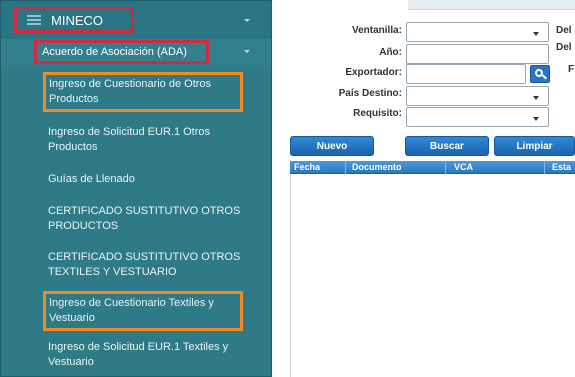 This screenshot has width=575, height=377. What do you see at coordinates (477, 117) in the screenshot?
I see `requisito-select` at bounding box center [477, 117].